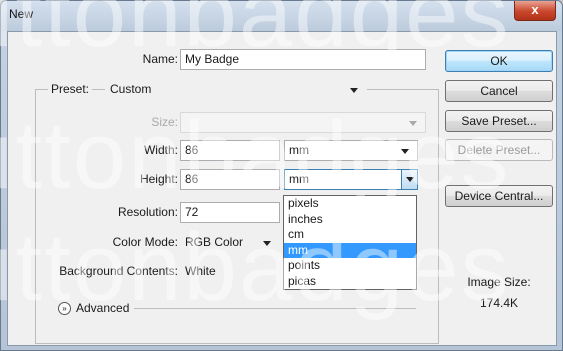  What do you see at coordinates (160, 59) in the screenshot?
I see `name-label: Name:` at bounding box center [160, 59].